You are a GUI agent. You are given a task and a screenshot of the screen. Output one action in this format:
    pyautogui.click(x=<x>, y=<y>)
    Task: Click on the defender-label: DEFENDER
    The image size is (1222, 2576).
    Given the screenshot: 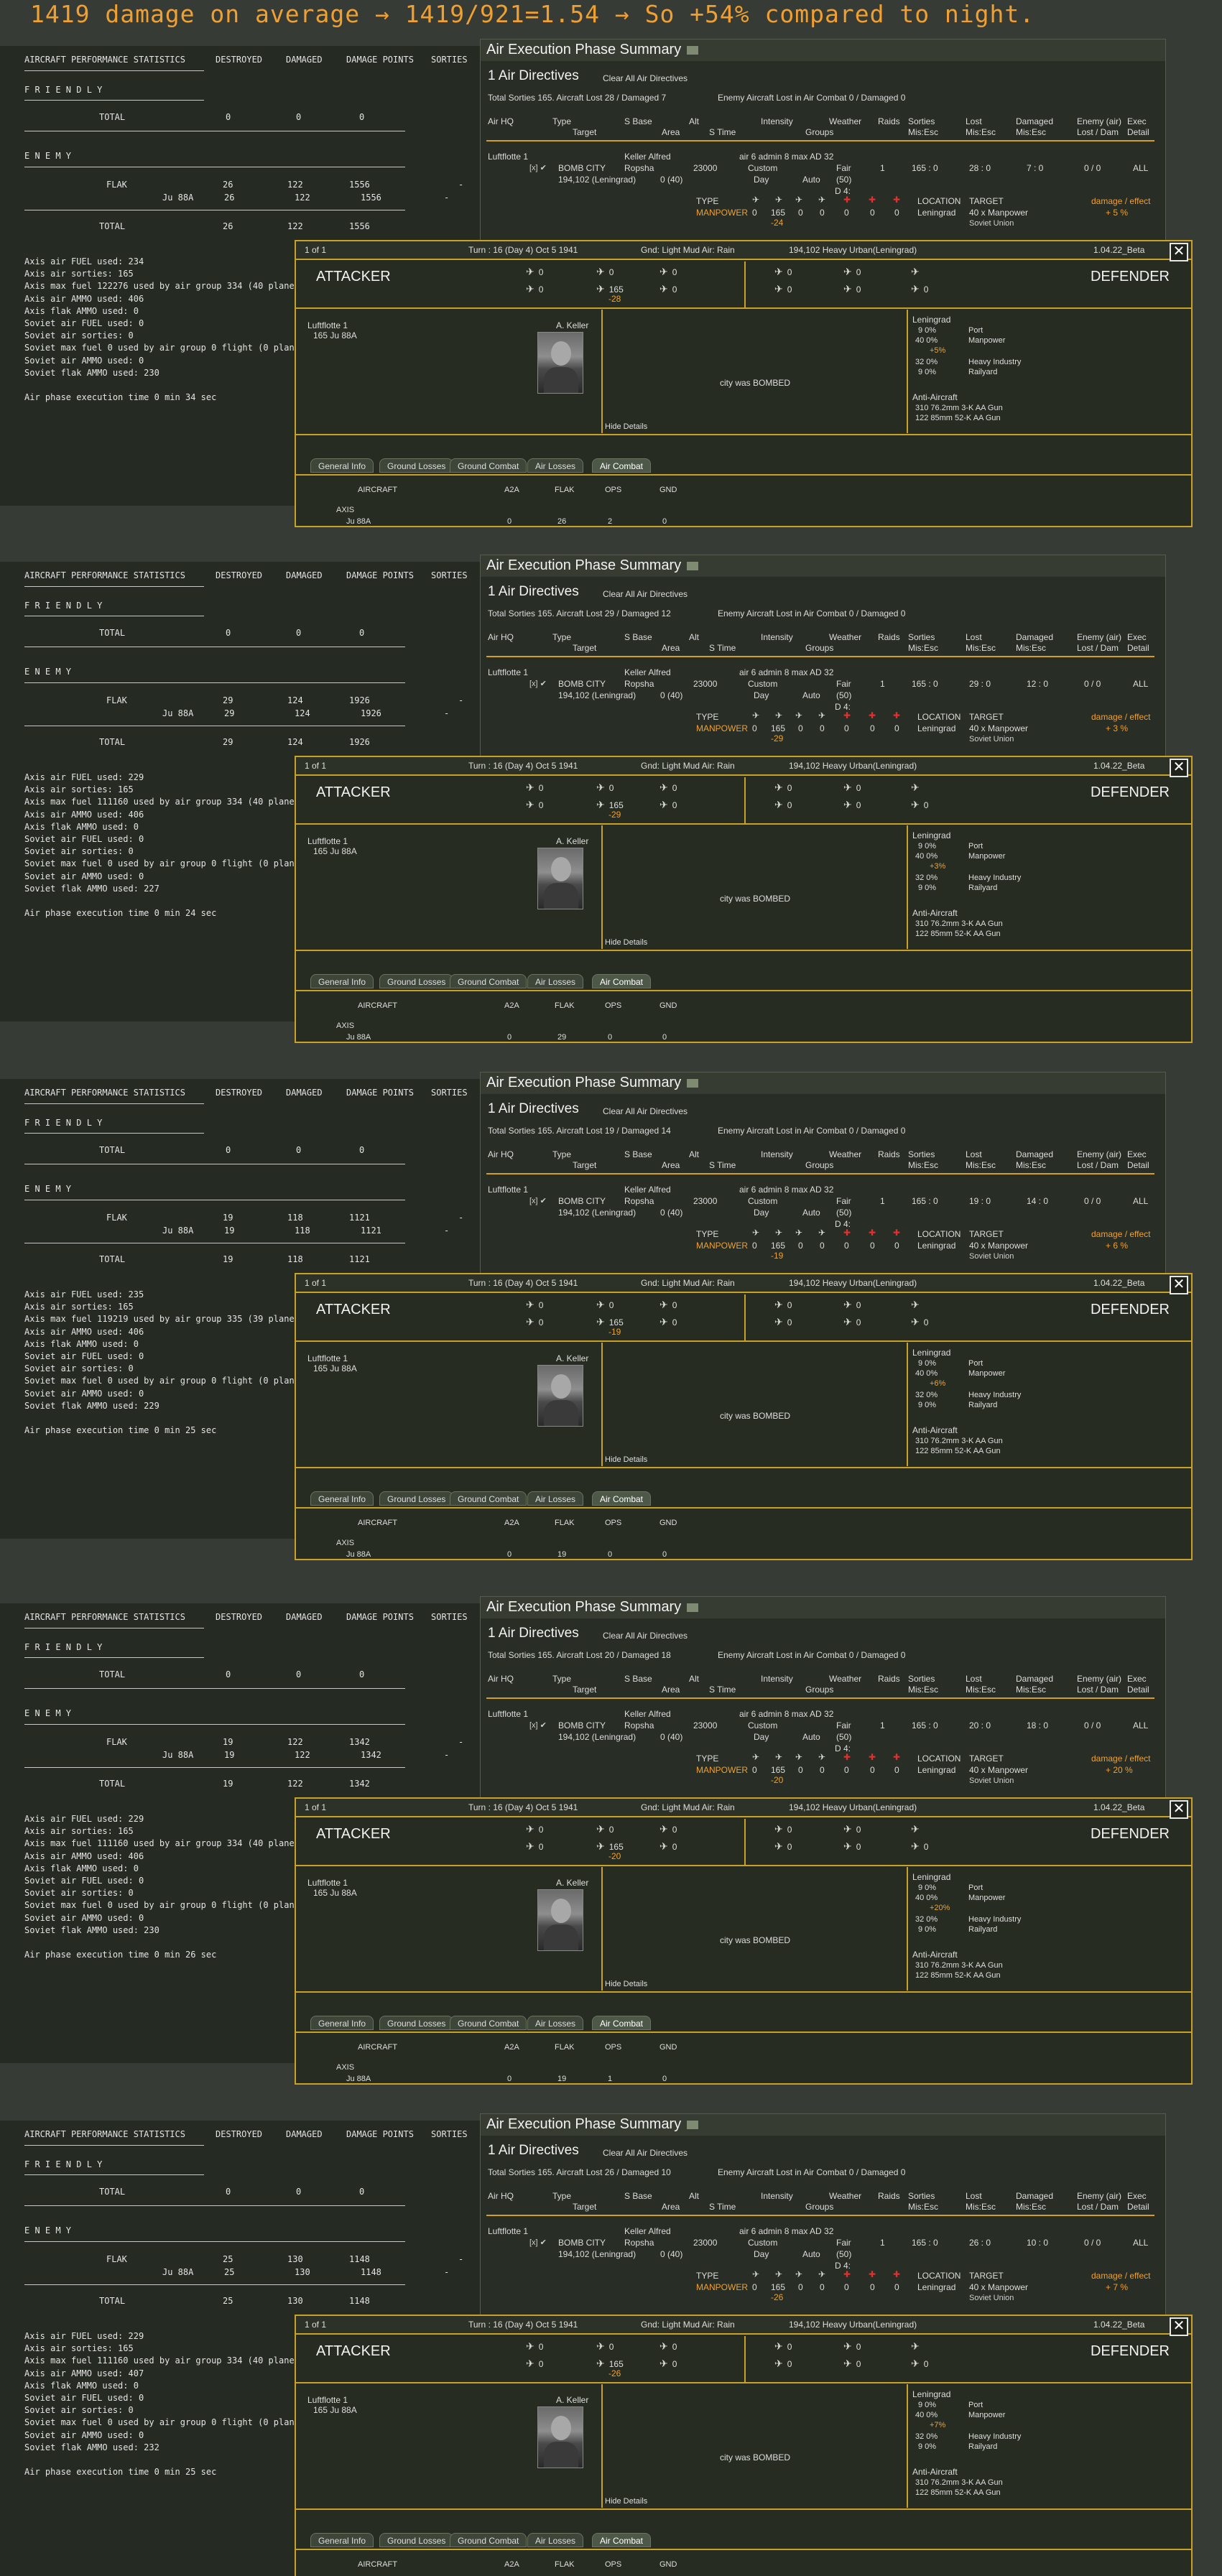 What is the action you would take?
    pyautogui.click(x=1130, y=1834)
    